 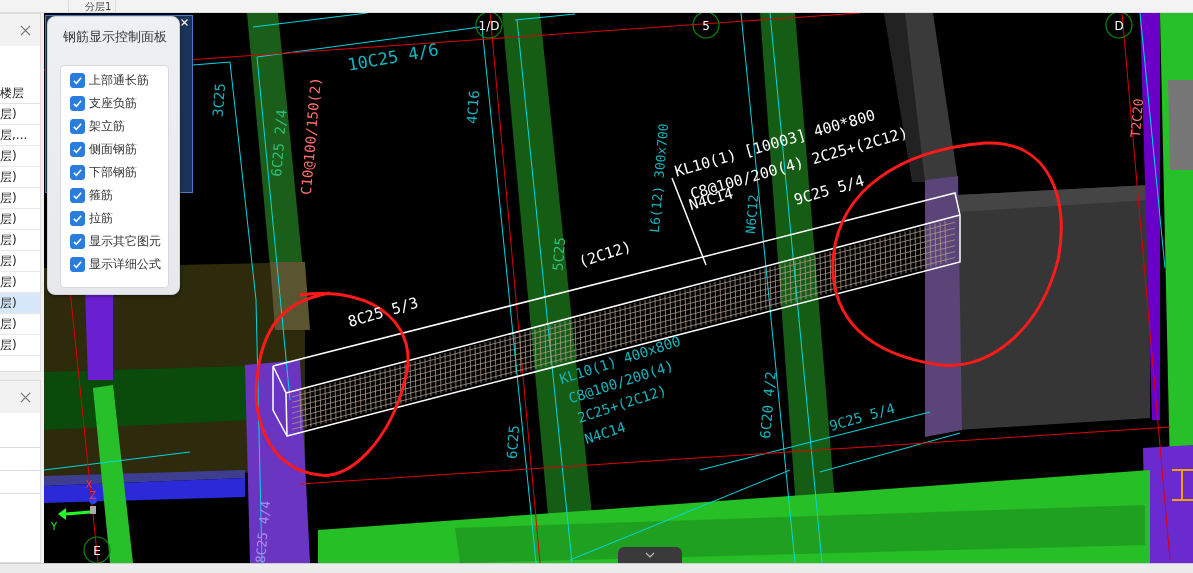 What do you see at coordinates (263, 531) in the screenshot?
I see `rebar-label: 8C25 4/4` at bounding box center [263, 531].